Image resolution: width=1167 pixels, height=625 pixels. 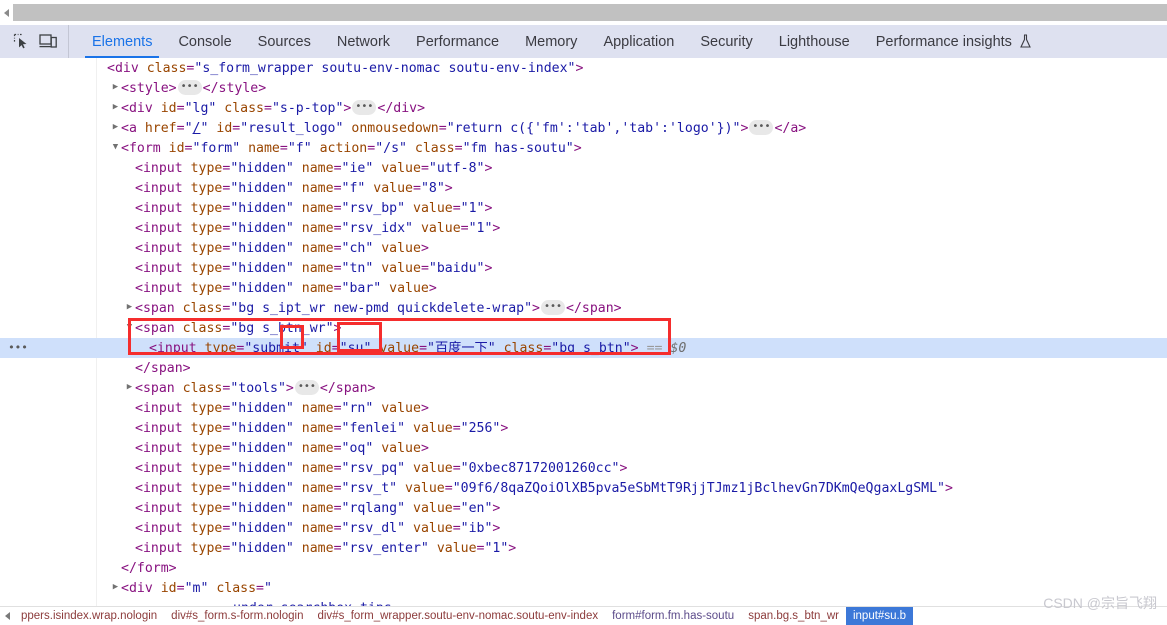 I want to click on attribute-value: "rsv_pq", so click(x=373, y=468).